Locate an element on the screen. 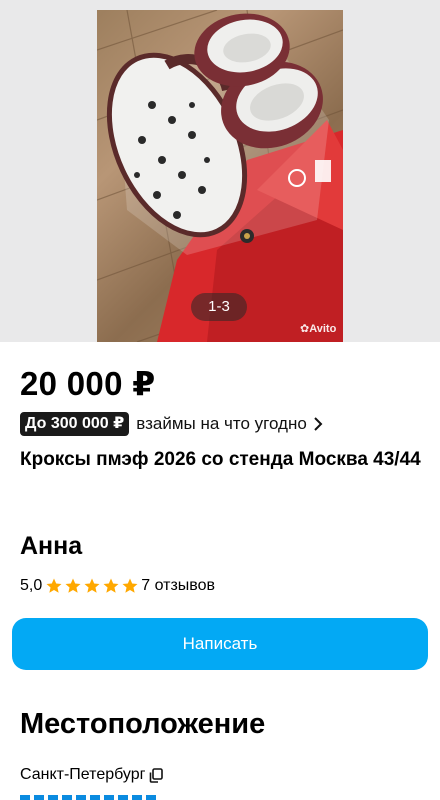 This screenshot has width=440, height=800. seller-name: Анна is located at coordinates (51, 546).